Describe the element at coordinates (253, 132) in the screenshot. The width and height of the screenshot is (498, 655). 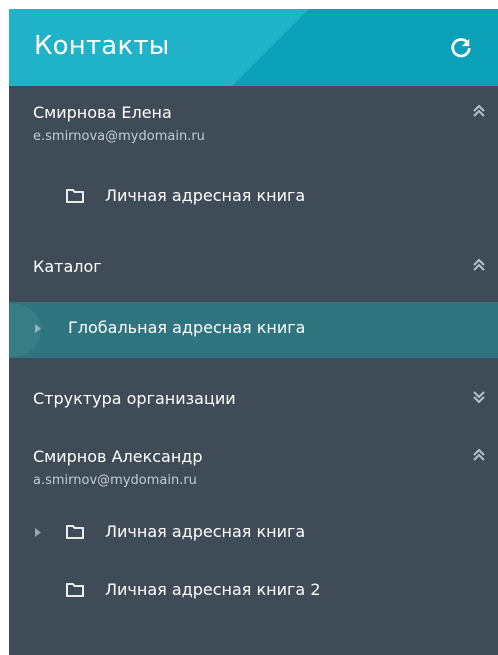
I see `account-header: Смирнова Елена e.smirnova@mydomain.ru` at that location.